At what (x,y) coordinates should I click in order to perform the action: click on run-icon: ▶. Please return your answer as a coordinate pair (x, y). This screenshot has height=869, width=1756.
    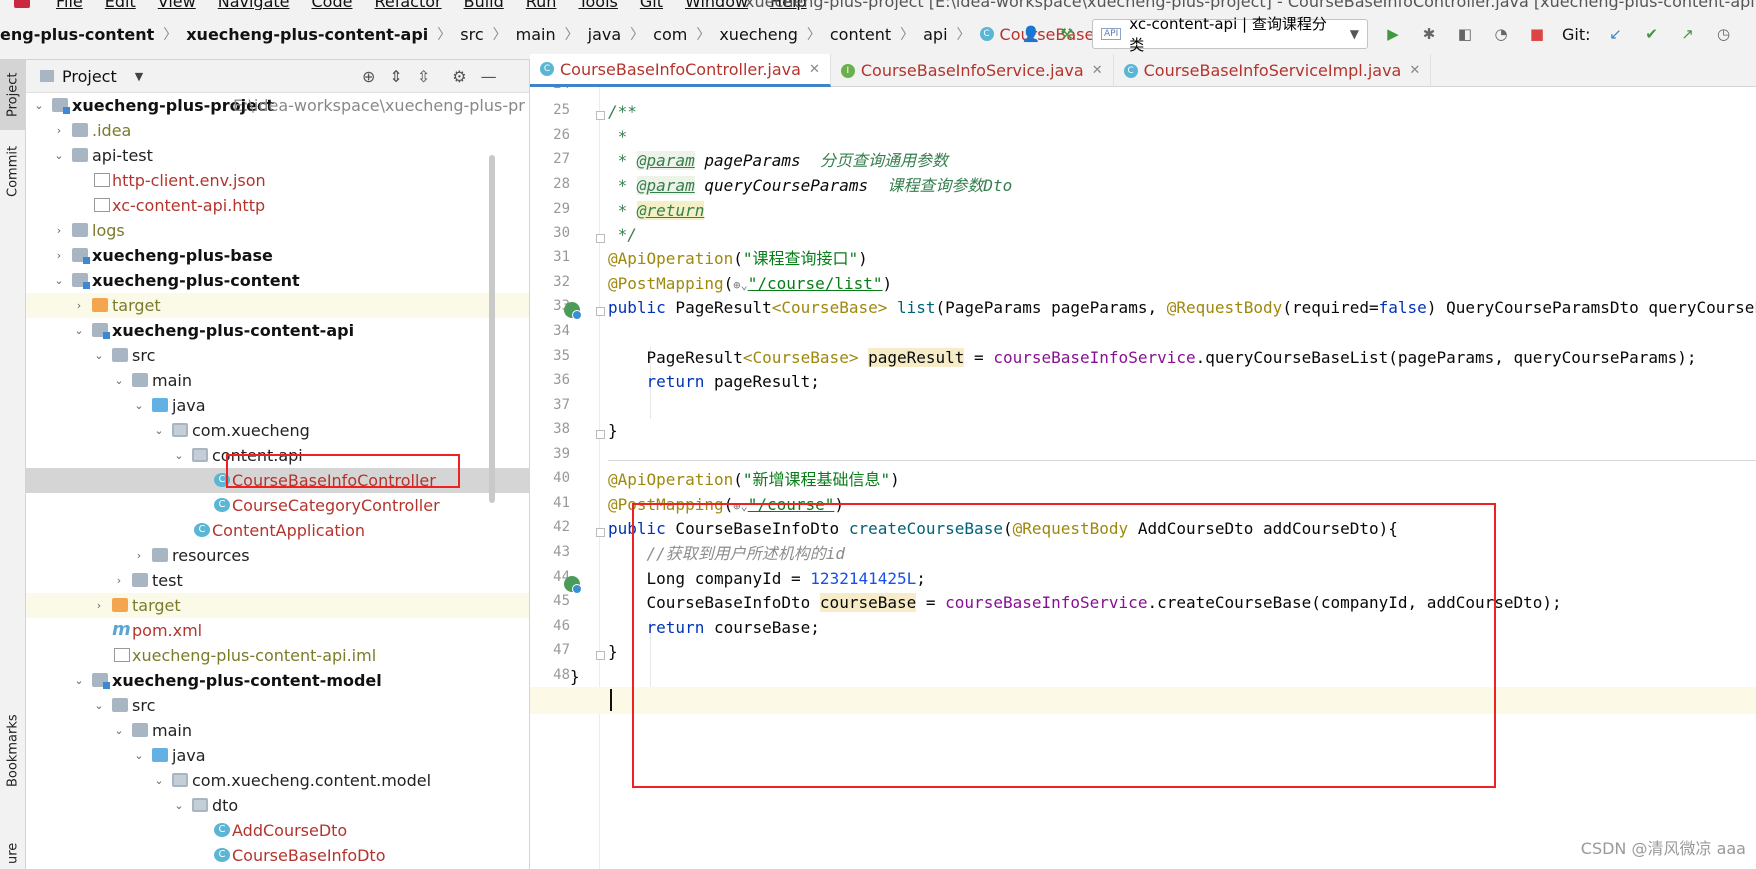
    Looking at the image, I should click on (1393, 34).